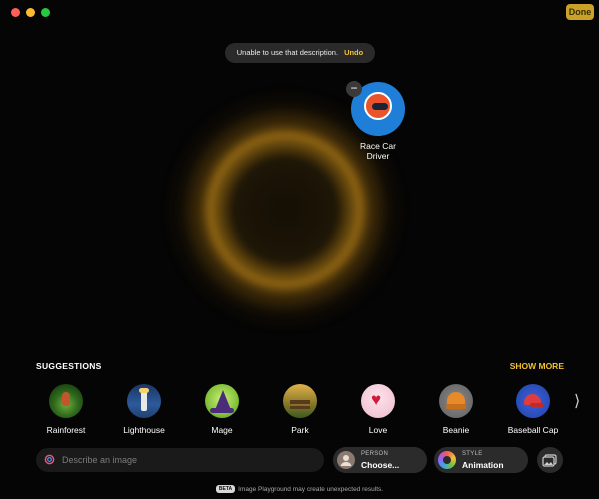 Image resolution: width=599 pixels, height=499 pixels. Describe the element at coordinates (447, 460) in the screenshot. I see `animation-style-icon` at that location.